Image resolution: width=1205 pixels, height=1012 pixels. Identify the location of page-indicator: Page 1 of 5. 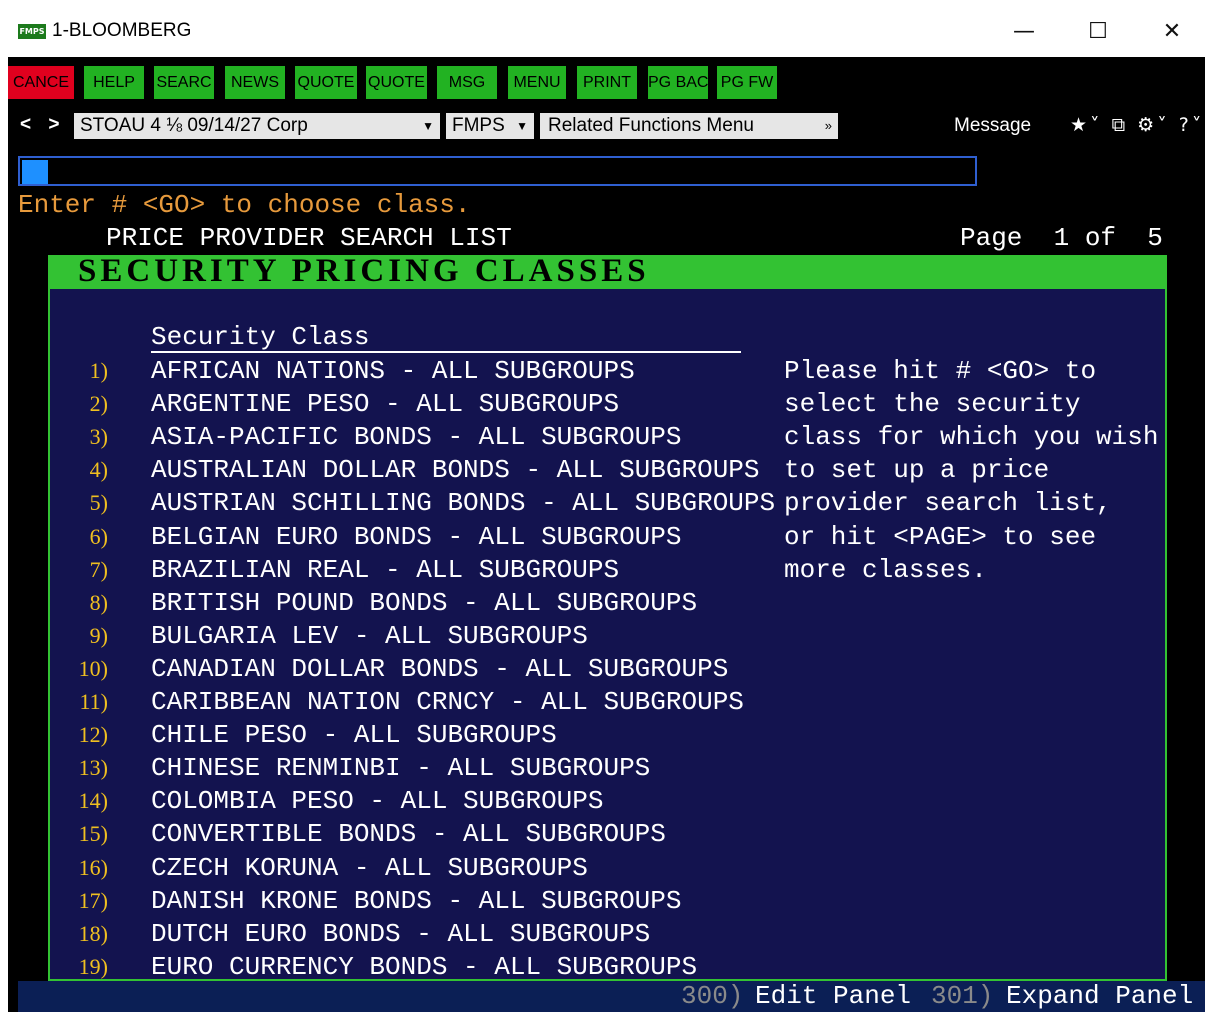
(1061, 238).